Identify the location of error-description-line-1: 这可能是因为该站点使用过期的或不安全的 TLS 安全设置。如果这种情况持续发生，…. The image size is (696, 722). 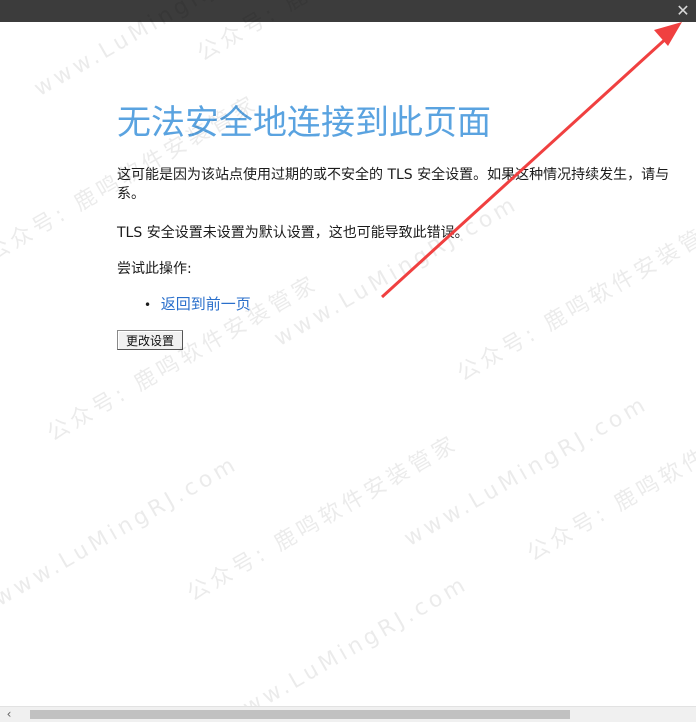
(393, 175).